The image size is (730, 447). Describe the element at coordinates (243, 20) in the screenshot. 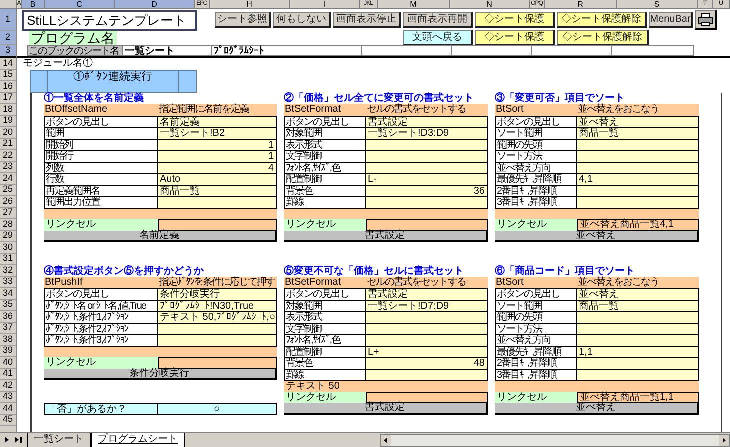

I see `sheet-button: シート参照` at that location.